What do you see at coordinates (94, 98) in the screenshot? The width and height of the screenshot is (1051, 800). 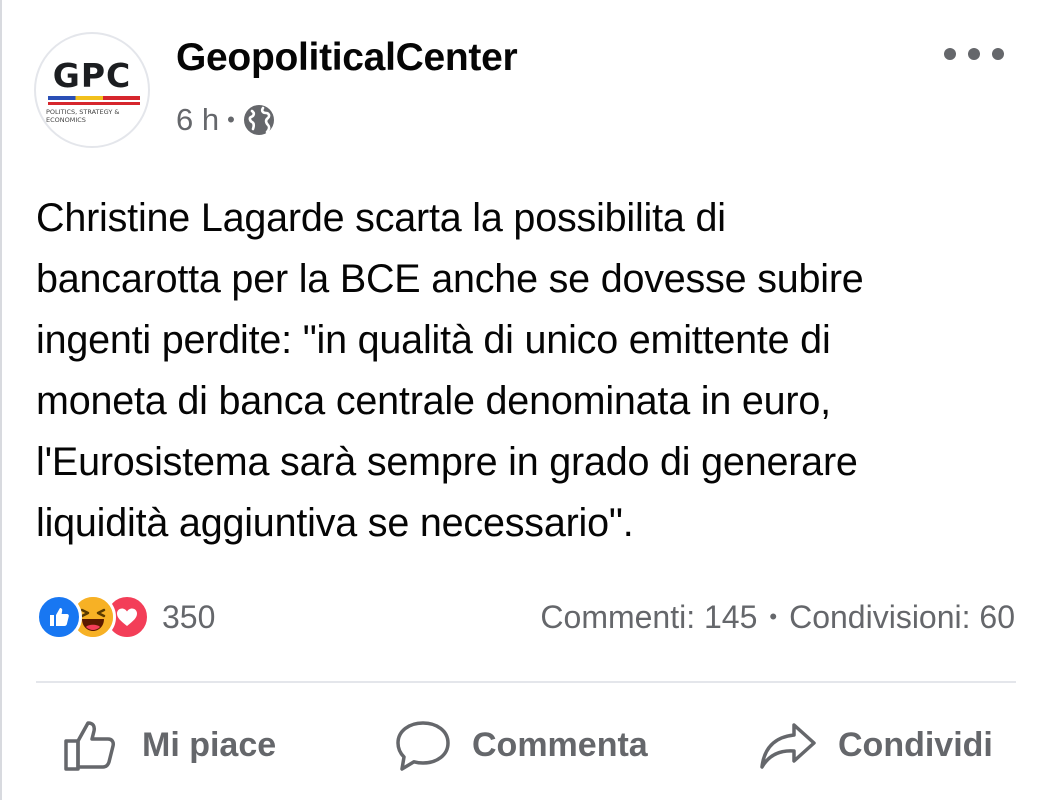 I see `avatar-stripe` at bounding box center [94, 98].